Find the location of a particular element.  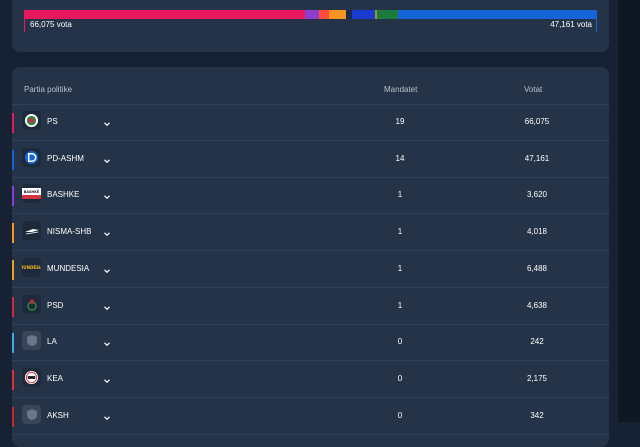

nisma-logo-icon is located at coordinates (31, 231).